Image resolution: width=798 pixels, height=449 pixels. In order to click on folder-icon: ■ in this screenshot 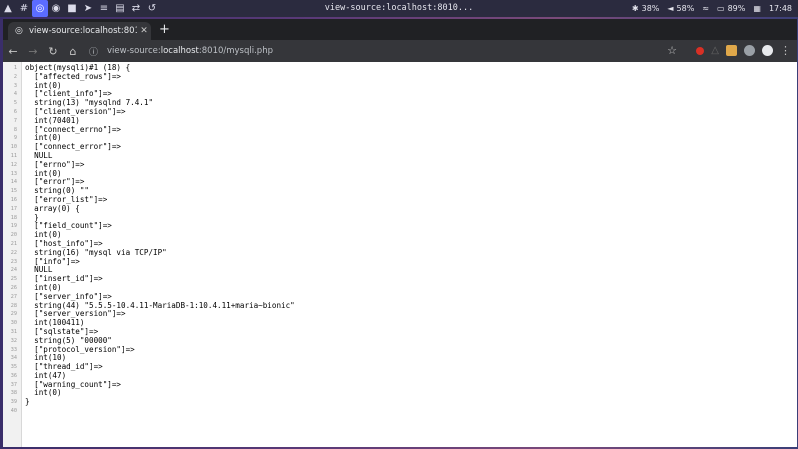, I will do `click(72, 8)`.